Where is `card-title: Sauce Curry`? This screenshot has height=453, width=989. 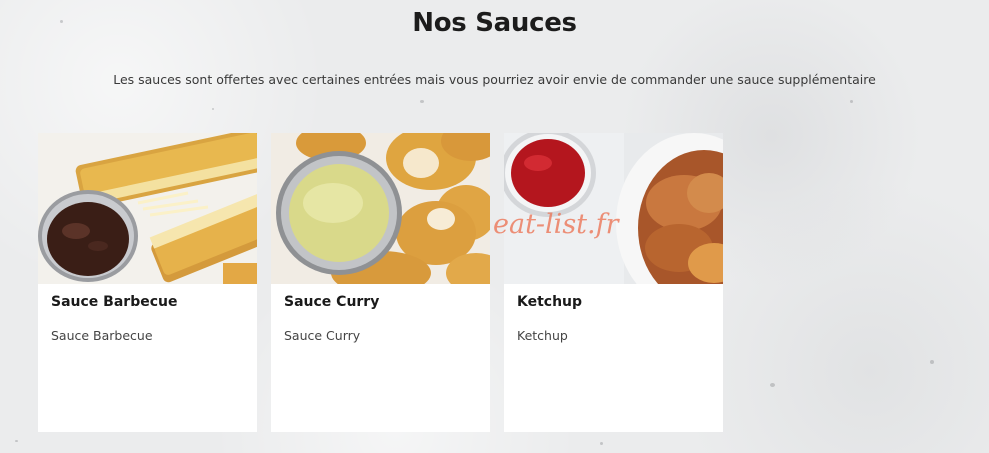
card-title: Sauce Curry is located at coordinates (332, 302).